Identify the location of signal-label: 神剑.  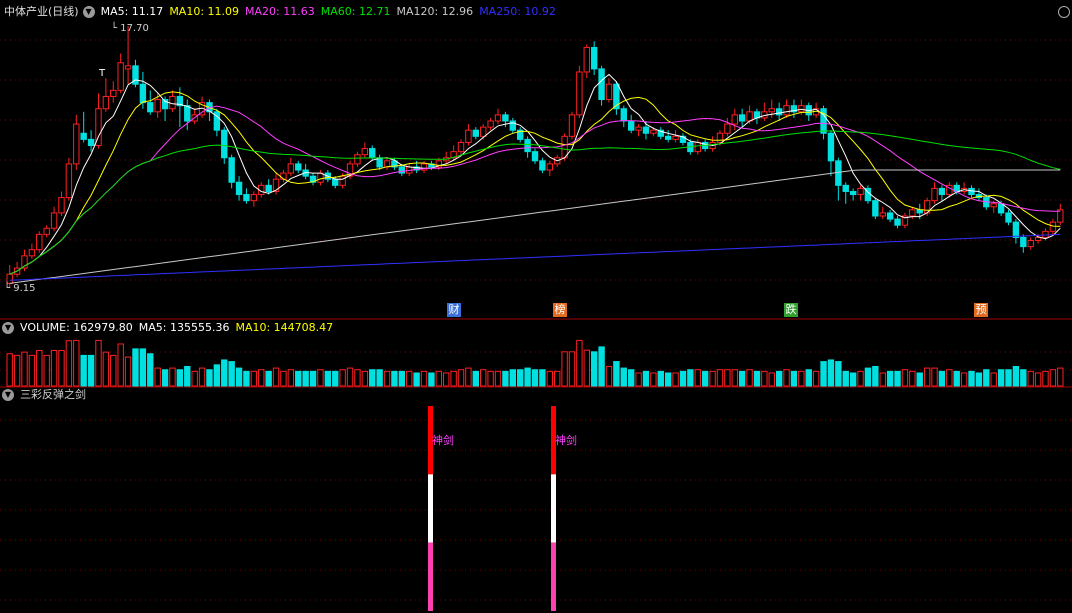
(566, 440).